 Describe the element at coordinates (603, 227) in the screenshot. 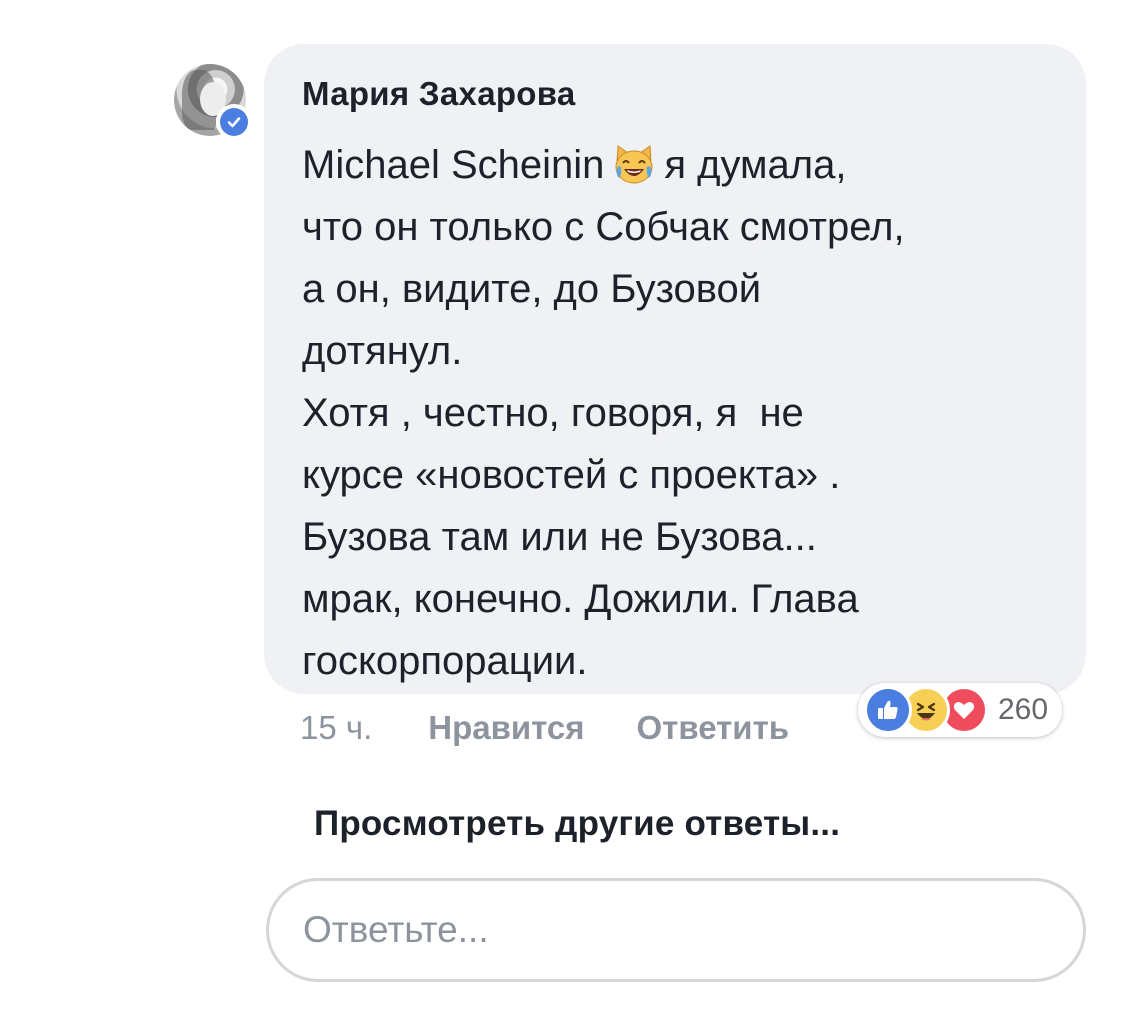

I see `comment-line-2: что он только с Собчак смотрел,` at that location.